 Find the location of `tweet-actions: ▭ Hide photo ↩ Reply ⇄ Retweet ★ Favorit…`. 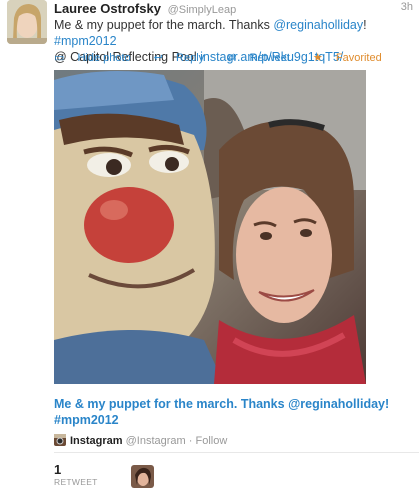

tweet-actions: ▭ Hide photo ↩ Reply ⇄ Retweet ★ Favorit… is located at coordinates (228, 57).